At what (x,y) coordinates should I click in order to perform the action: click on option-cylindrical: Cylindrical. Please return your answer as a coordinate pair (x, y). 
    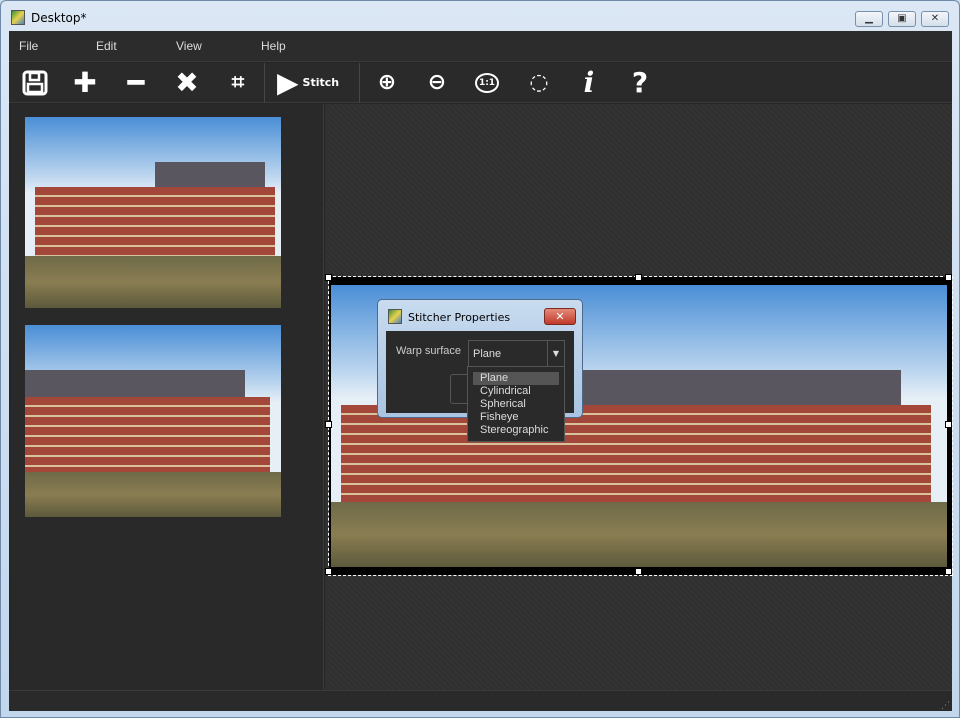
    Looking at the image, I should click on (516, 391).